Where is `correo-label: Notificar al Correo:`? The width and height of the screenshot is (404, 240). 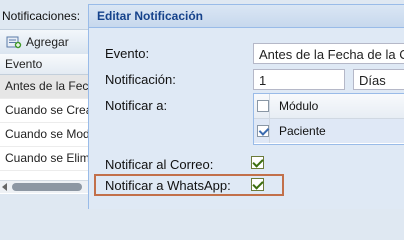
correo-label: Notificar al Correo: is located at coordinates (159, 164).